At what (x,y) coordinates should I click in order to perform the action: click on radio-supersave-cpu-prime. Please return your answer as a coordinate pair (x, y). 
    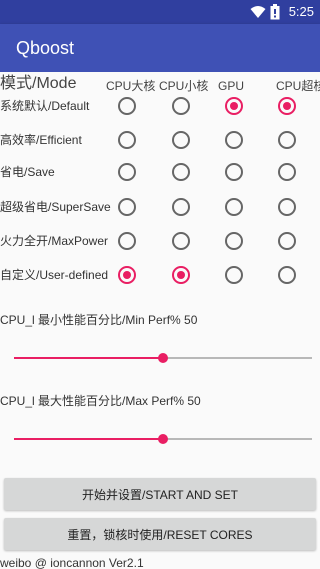
    Looking at the image, I should click on (287, 207).